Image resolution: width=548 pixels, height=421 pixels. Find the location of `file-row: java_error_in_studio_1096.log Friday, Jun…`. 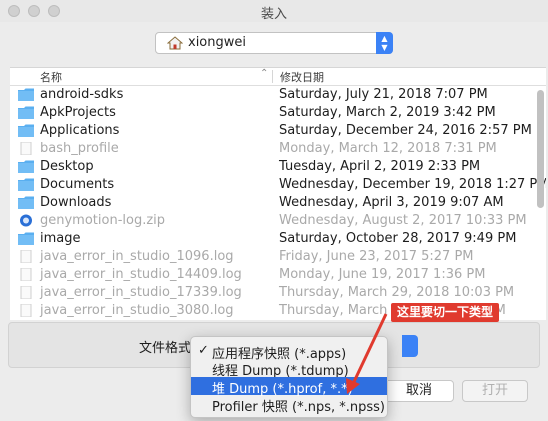

file-row: java_error_in_studio_1096.log Friday, Jun… is located at coordinates (270, 257).